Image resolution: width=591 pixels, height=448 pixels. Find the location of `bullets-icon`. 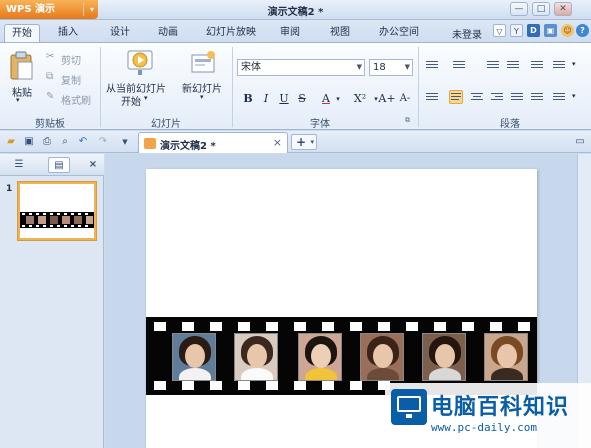

bullets-icon is located at coordinates (432, 66).